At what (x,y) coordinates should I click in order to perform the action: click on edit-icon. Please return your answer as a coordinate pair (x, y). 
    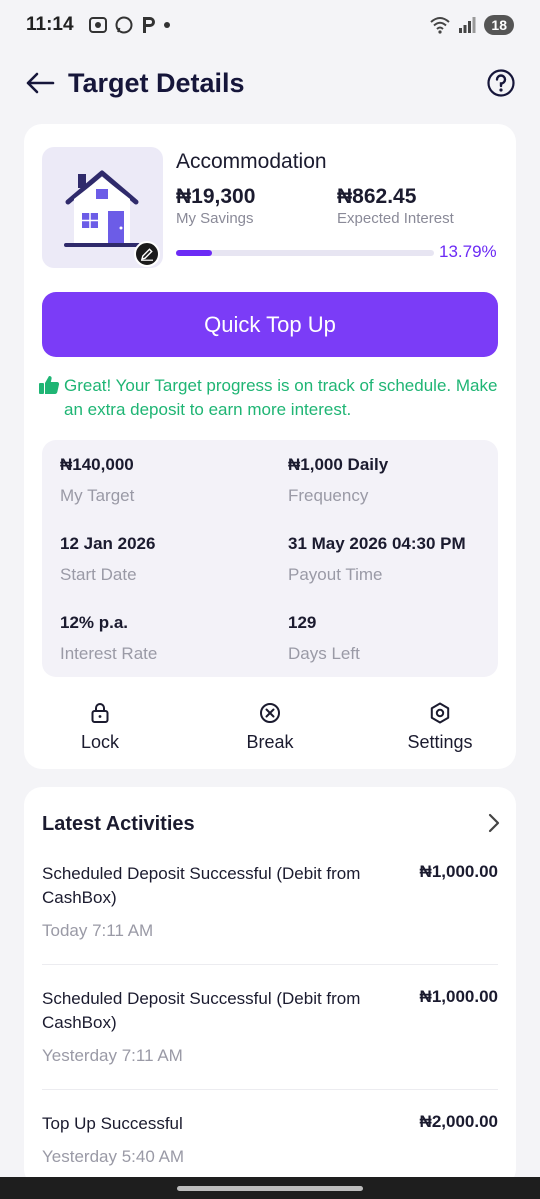
    Looking at the image, I should click on (147, 254).